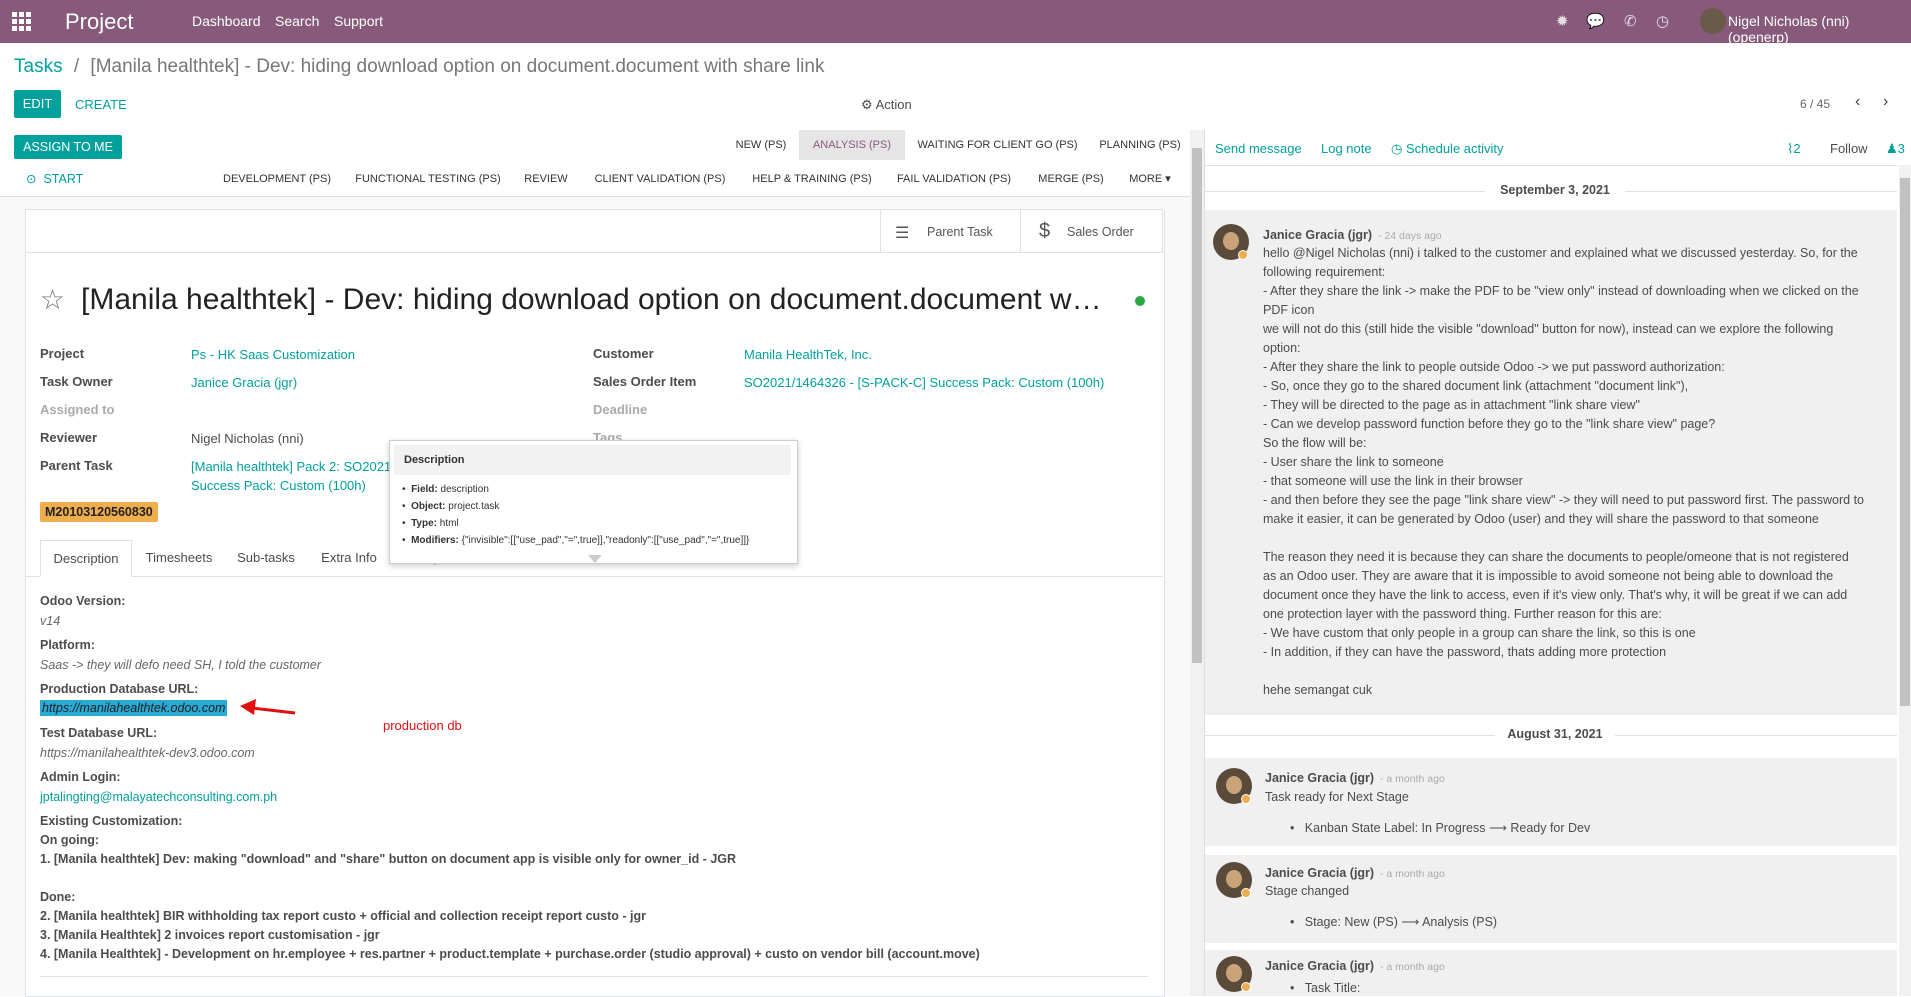  I want to click on pager-previous-icon: ‹, so click(1857, 102).